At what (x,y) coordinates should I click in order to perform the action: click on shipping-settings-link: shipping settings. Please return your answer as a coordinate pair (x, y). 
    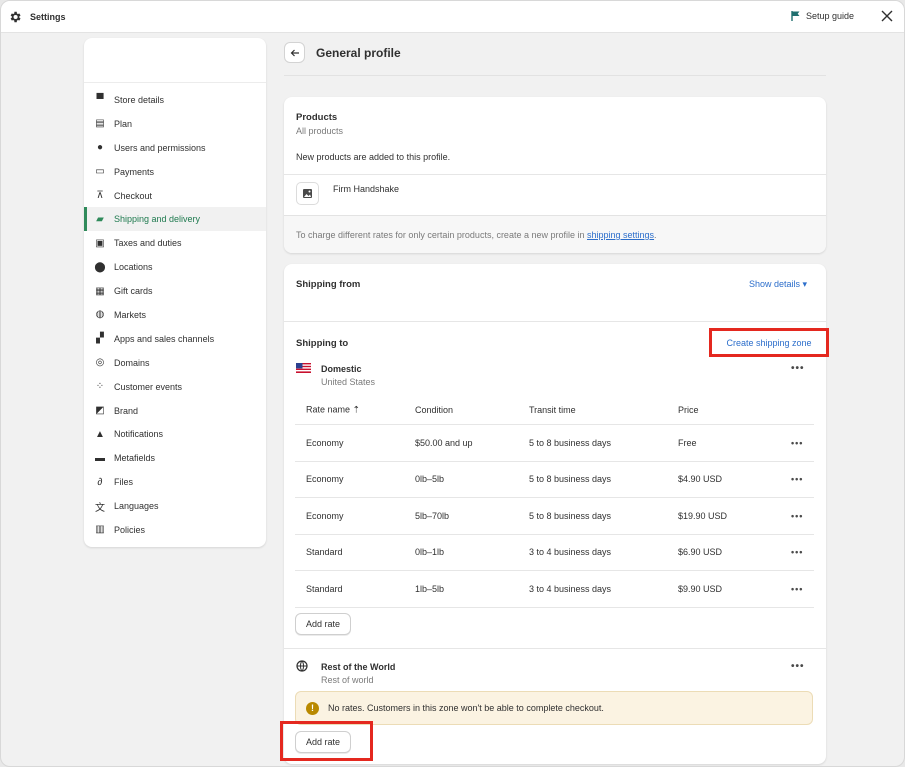
    Looking at the image, I should click on (620, 235).